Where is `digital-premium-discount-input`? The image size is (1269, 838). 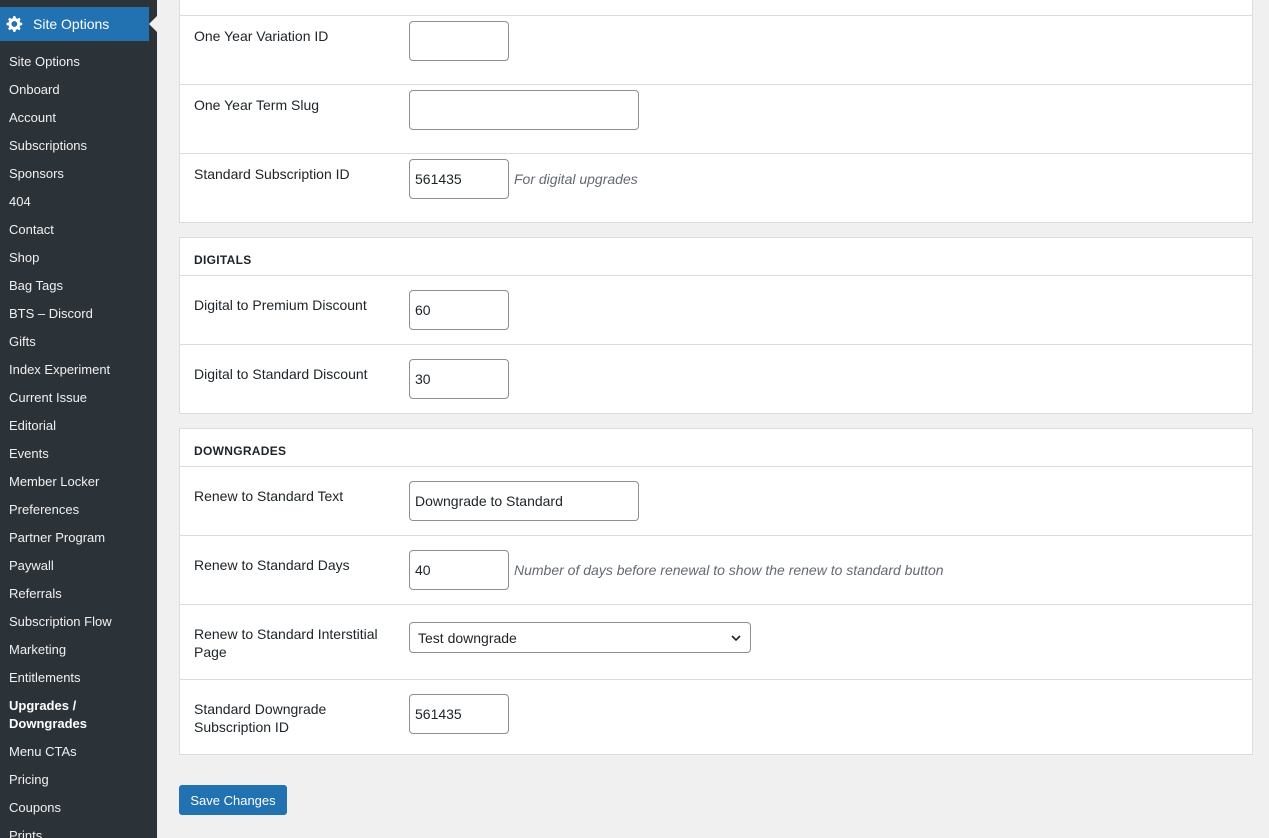 digital-premium-discount-input is located at coordinates (459, 310).